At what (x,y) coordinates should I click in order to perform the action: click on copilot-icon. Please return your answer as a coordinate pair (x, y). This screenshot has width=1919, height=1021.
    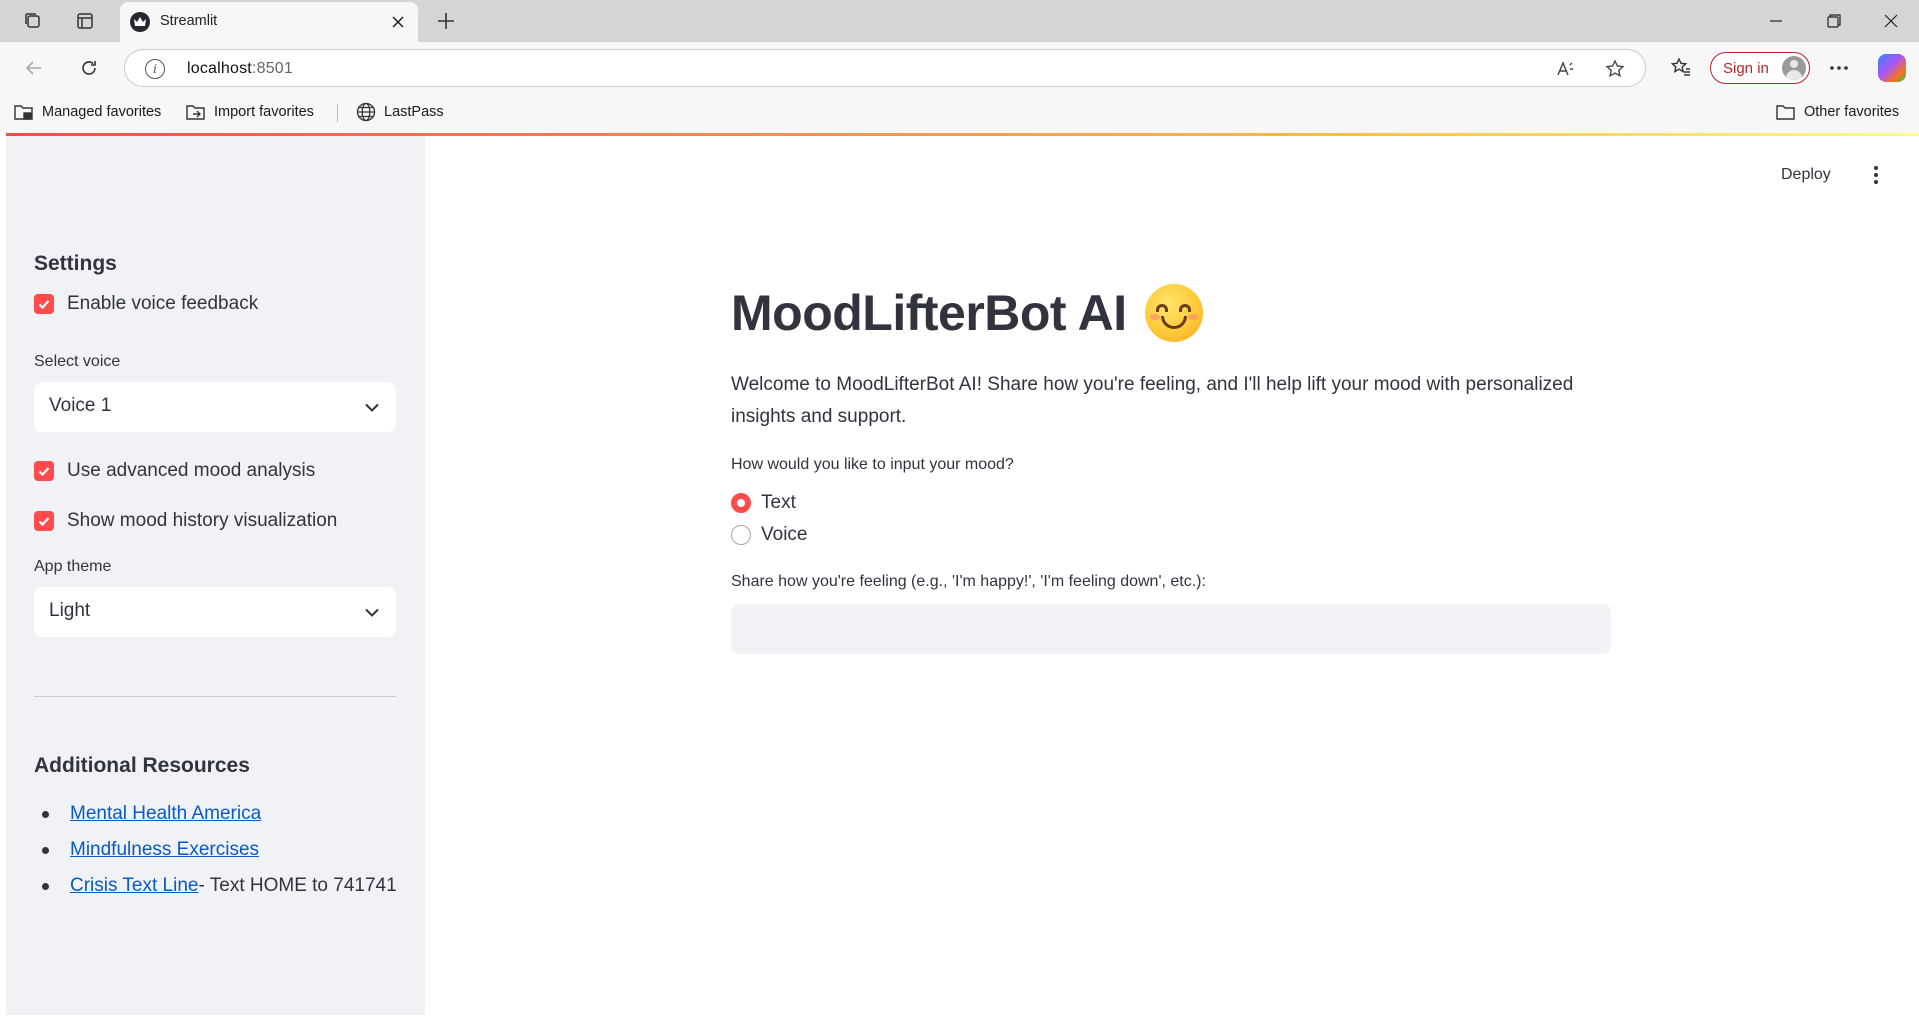
    Looking at the image, I should click on (1892, 68).